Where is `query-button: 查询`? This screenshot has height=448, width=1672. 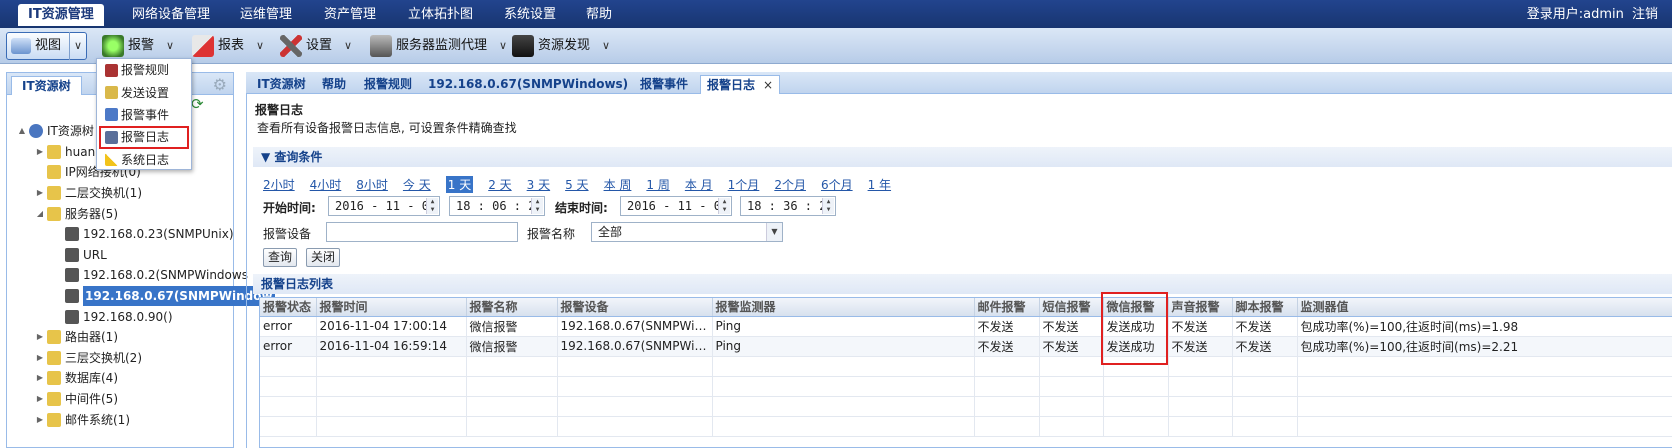
query-button: 查询 is located at coordinates (280, 257).